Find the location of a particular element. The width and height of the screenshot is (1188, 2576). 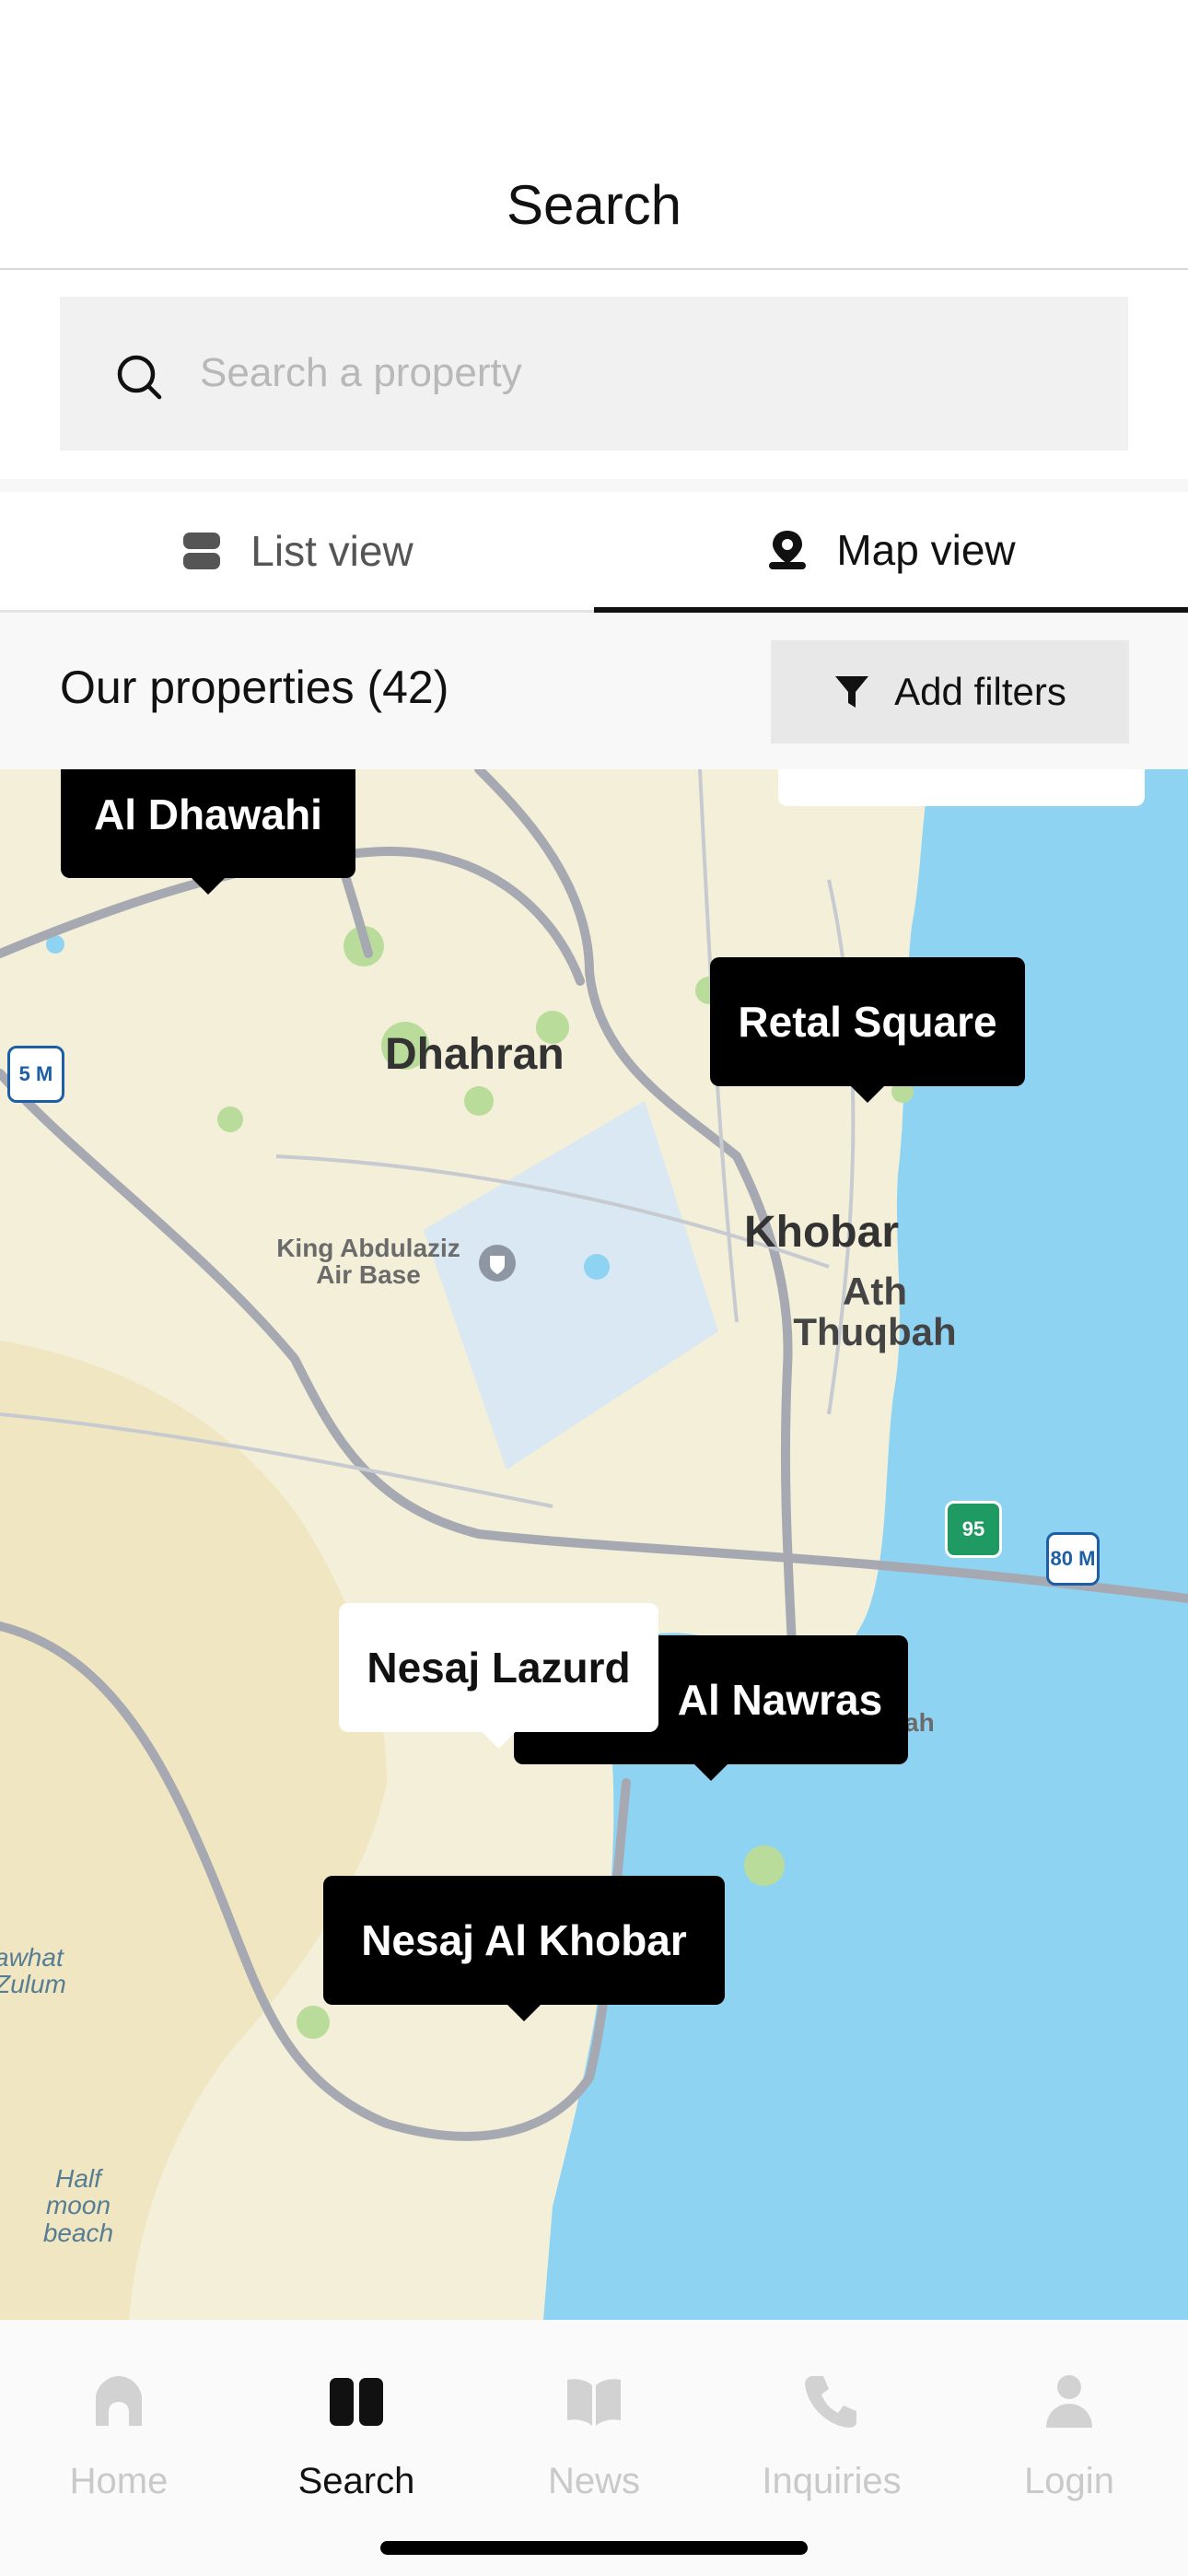

nav-item-login: Login is located at coordinates (1069, 2453).